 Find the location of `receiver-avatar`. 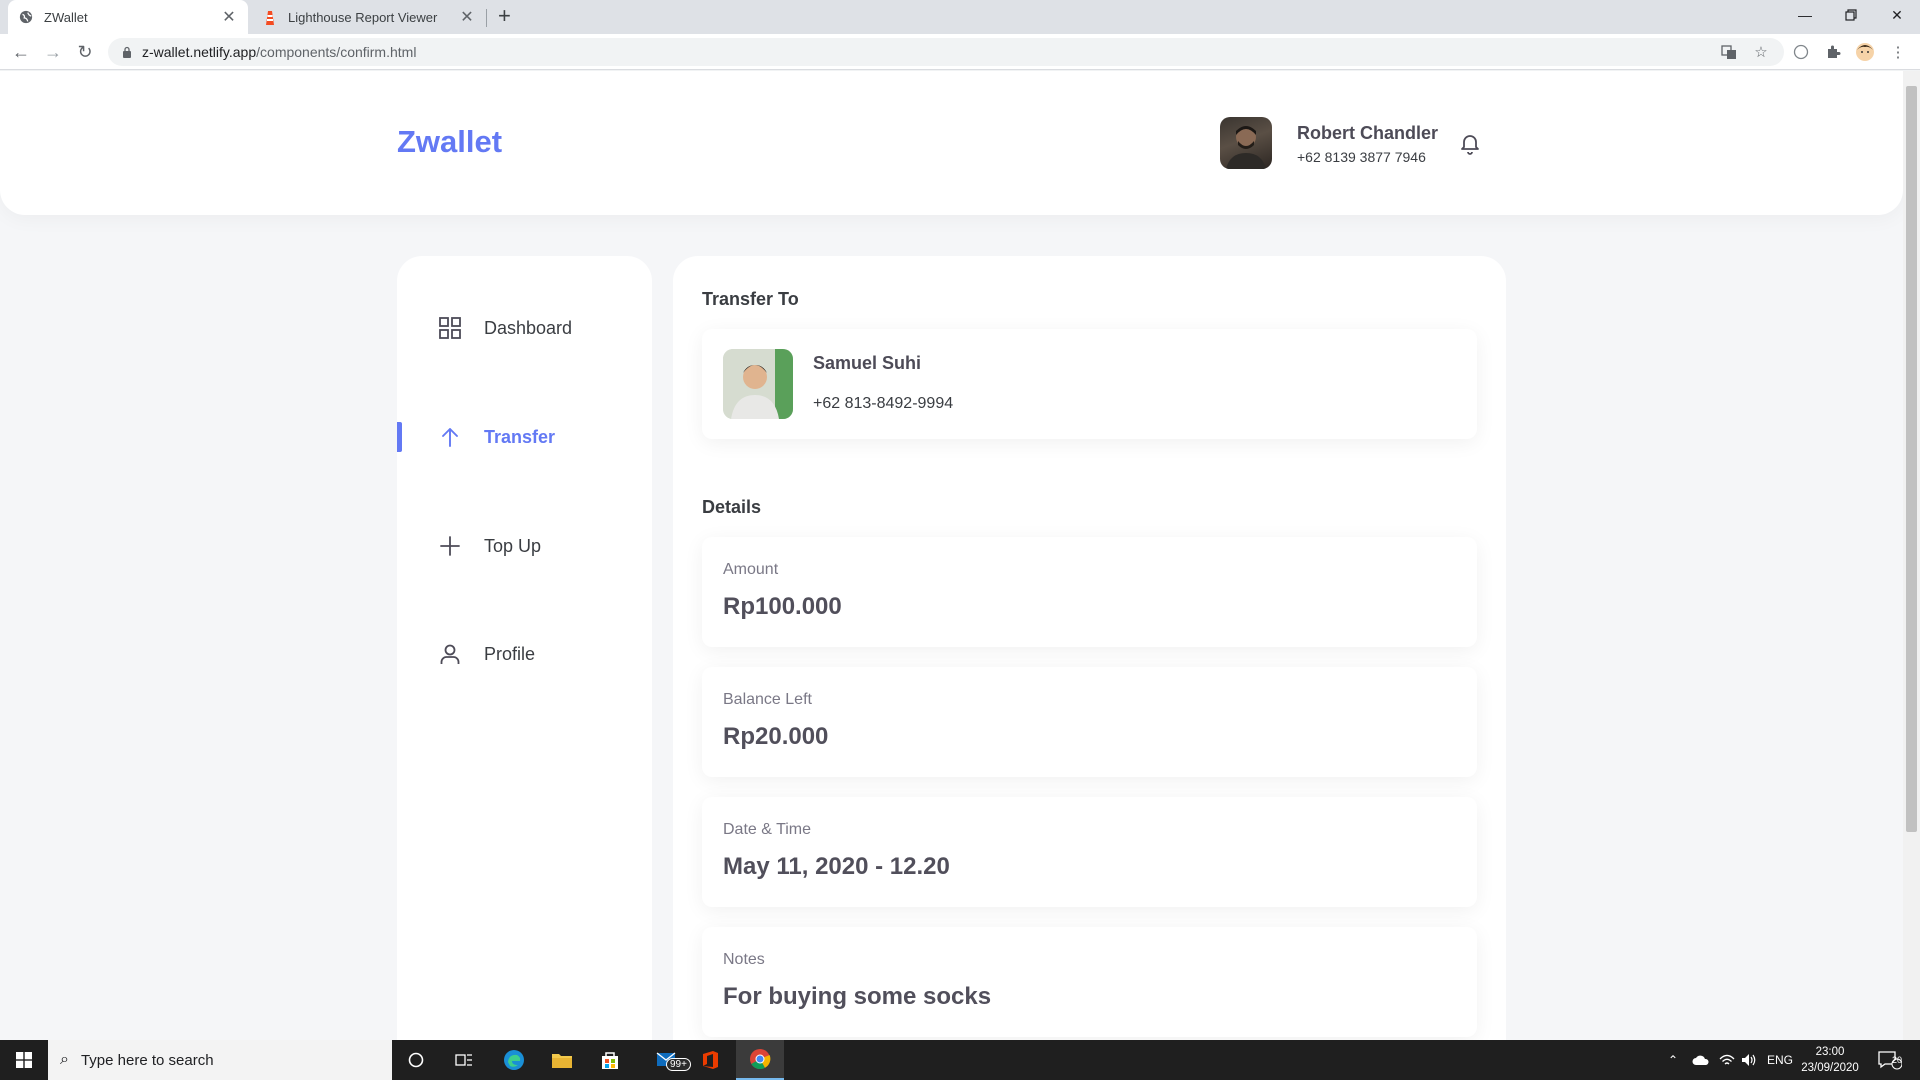

receiver-avatar is located at coordinates (758, 384).